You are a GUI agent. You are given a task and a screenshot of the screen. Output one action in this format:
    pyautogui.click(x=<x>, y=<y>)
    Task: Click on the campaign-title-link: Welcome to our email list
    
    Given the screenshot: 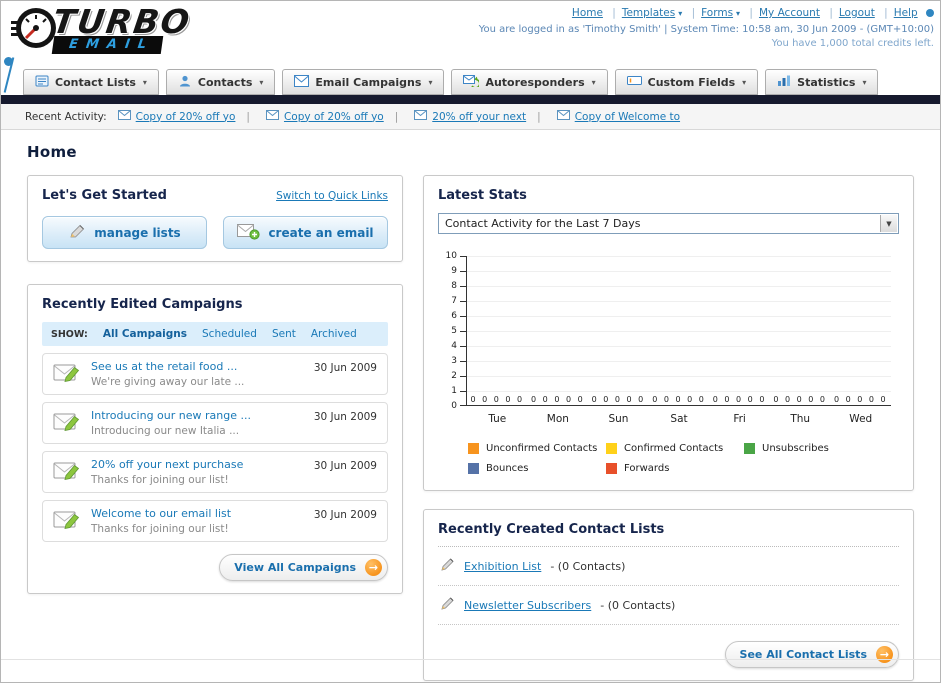 What is the action you would take?
    pyautogui.click(x=197, y=513)
    